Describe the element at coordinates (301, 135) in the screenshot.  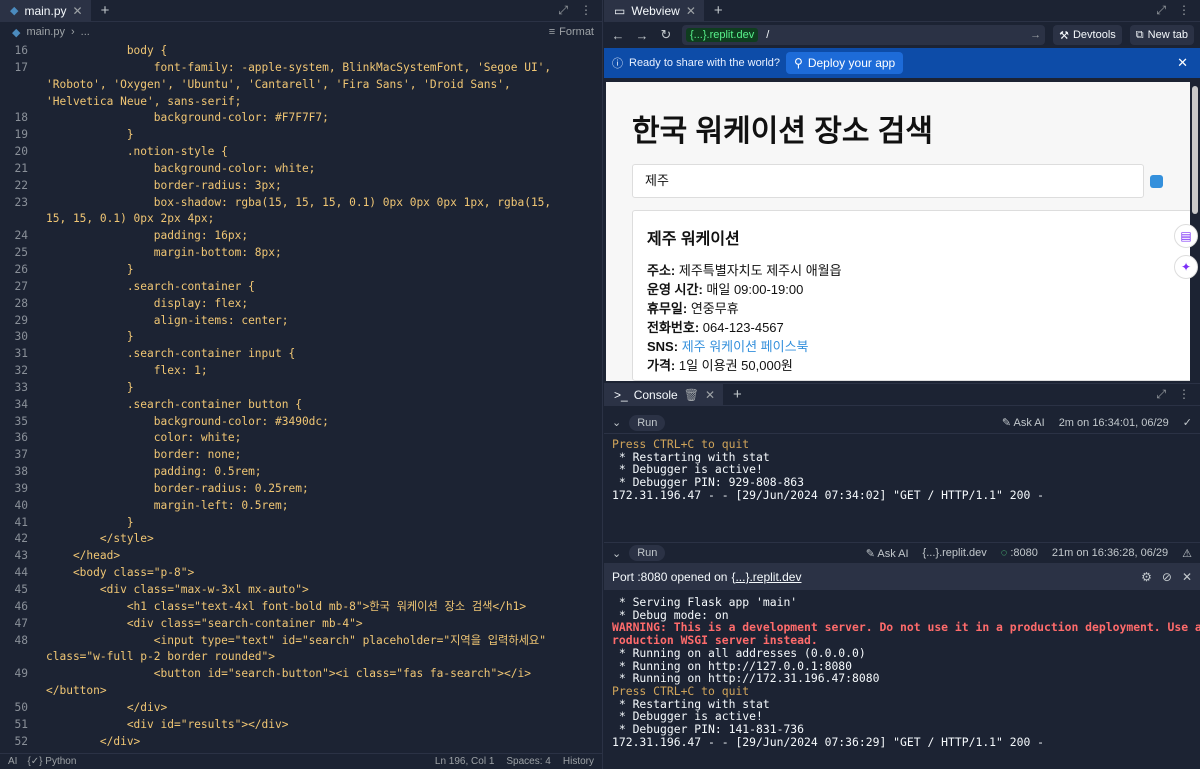
I see `code-line: 19 }` at that location.